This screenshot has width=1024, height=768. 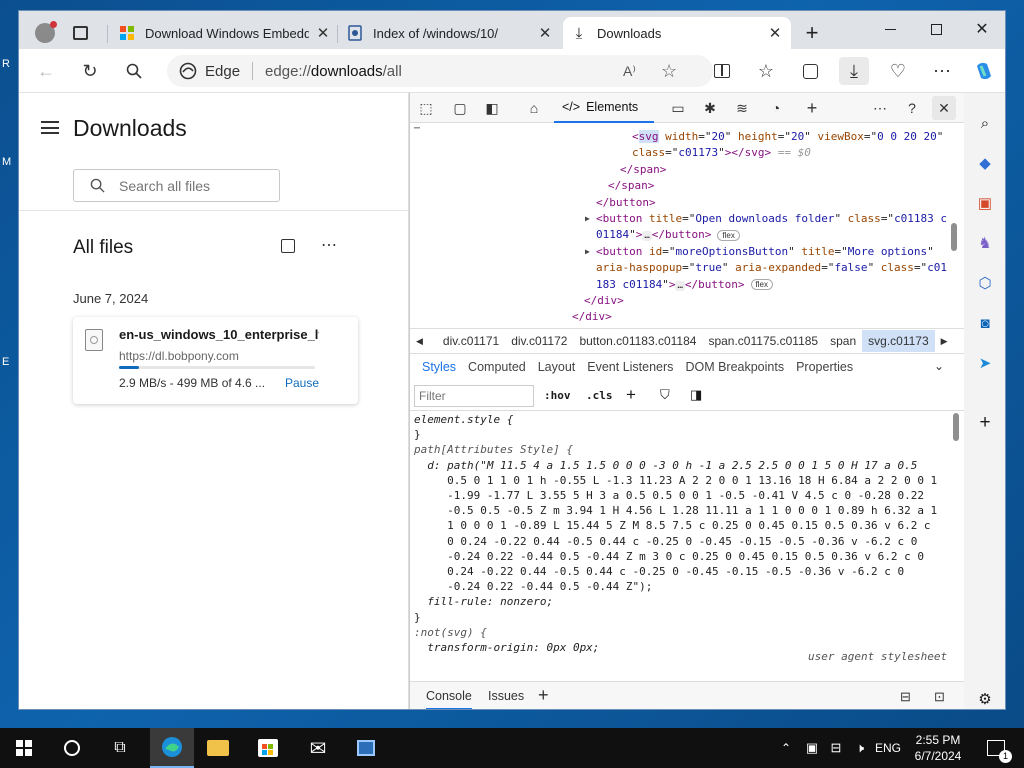 What do you see at coordinates (860, 748) in the screenshot?
I see `volume-muted-icon: 🕨` at bounding box center [860, 748].